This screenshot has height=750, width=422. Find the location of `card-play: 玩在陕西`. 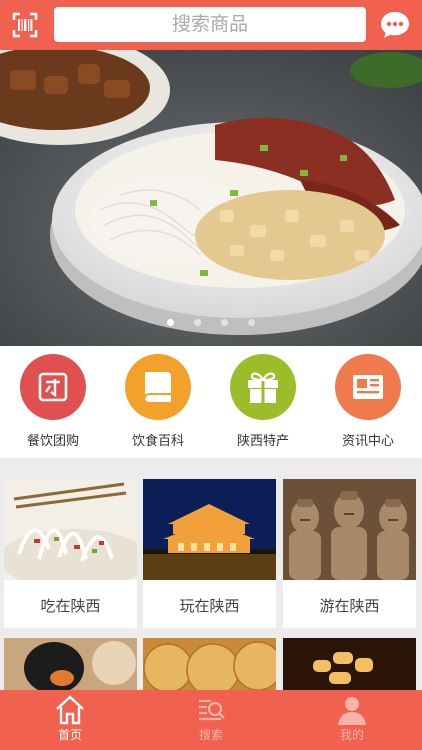

card-play: 玩在陕西 is located at coordinates (209, 553).